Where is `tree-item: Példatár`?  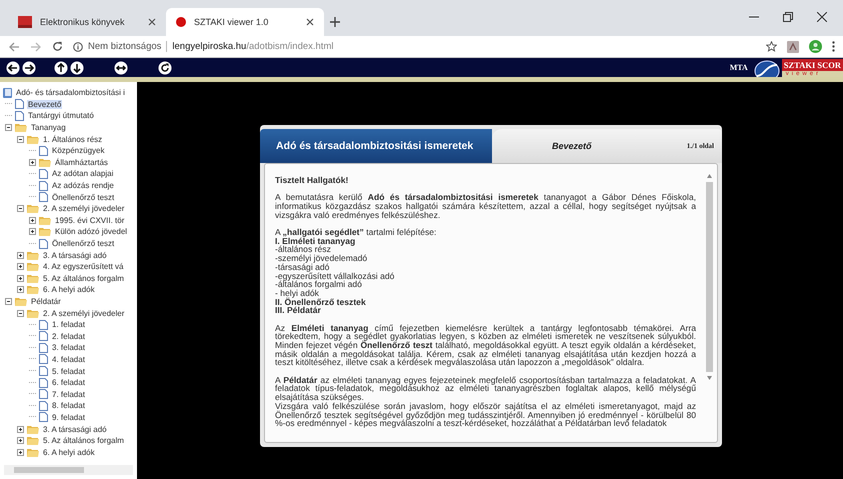
tree-item: Példatár is located at coordinates (46, 301).